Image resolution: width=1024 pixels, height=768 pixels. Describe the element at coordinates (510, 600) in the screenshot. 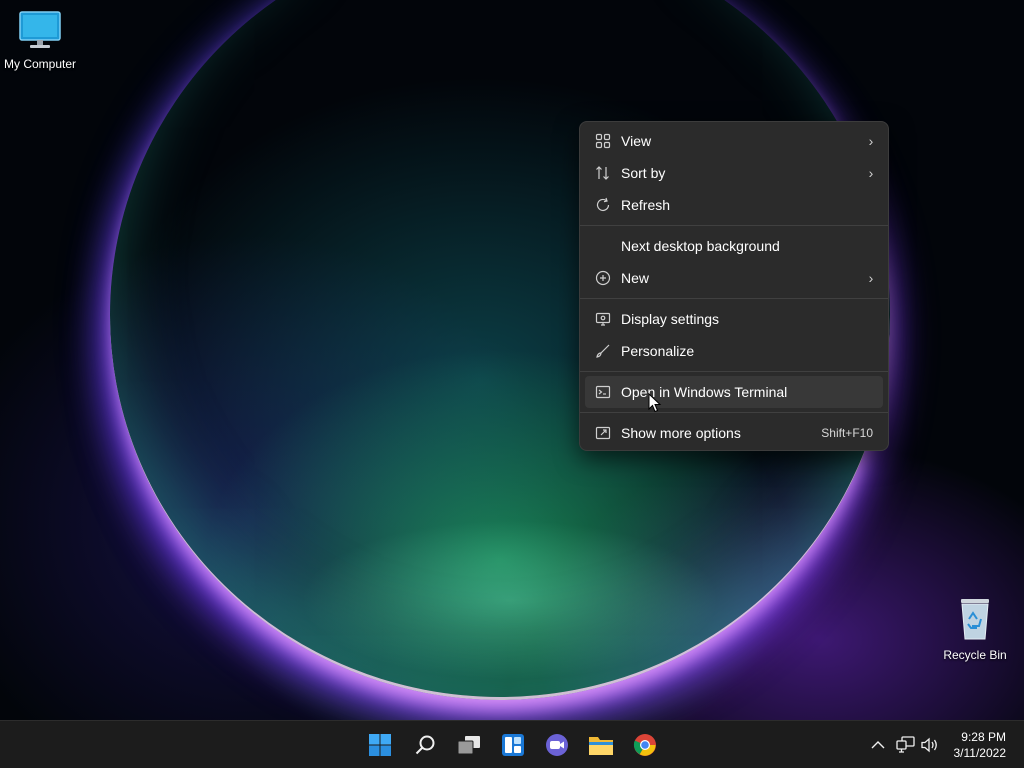

I see `wallpaper-glow` at that location.